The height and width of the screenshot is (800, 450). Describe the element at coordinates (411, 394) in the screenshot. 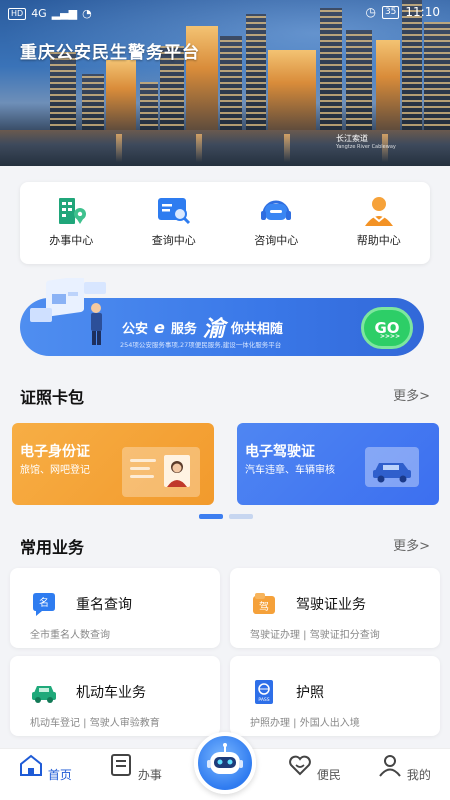

I see `certificates-more-link: 更多>` at that location.